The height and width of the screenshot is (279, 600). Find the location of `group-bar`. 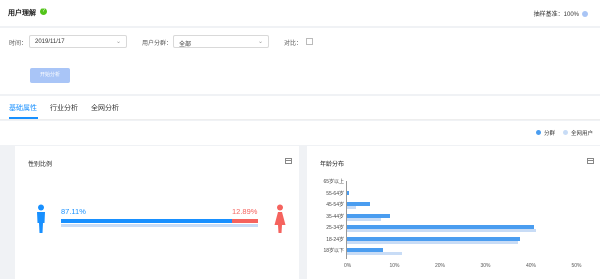

group-bar is located at coordinates (348, 192).